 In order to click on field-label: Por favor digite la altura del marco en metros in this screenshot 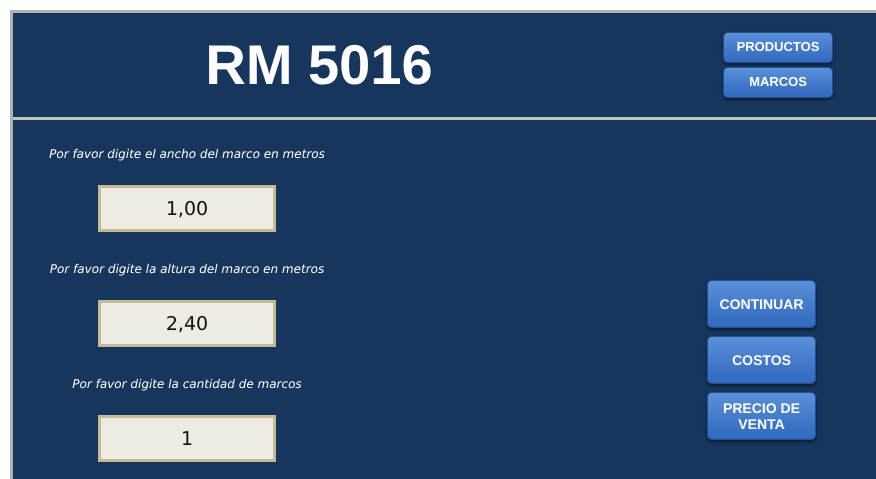, I will do `click(187, 269)`.